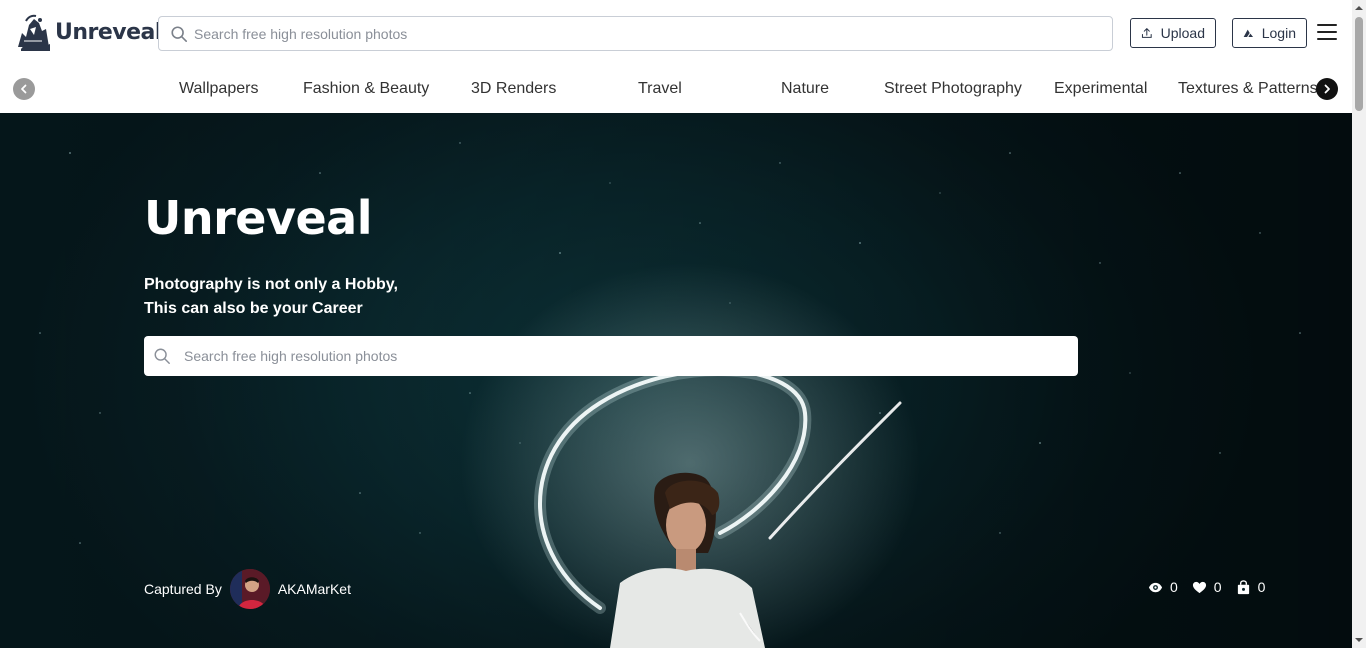 This screenshot has width=1366, height=648. I want to click on login-button: Login, so click(1269, 33).